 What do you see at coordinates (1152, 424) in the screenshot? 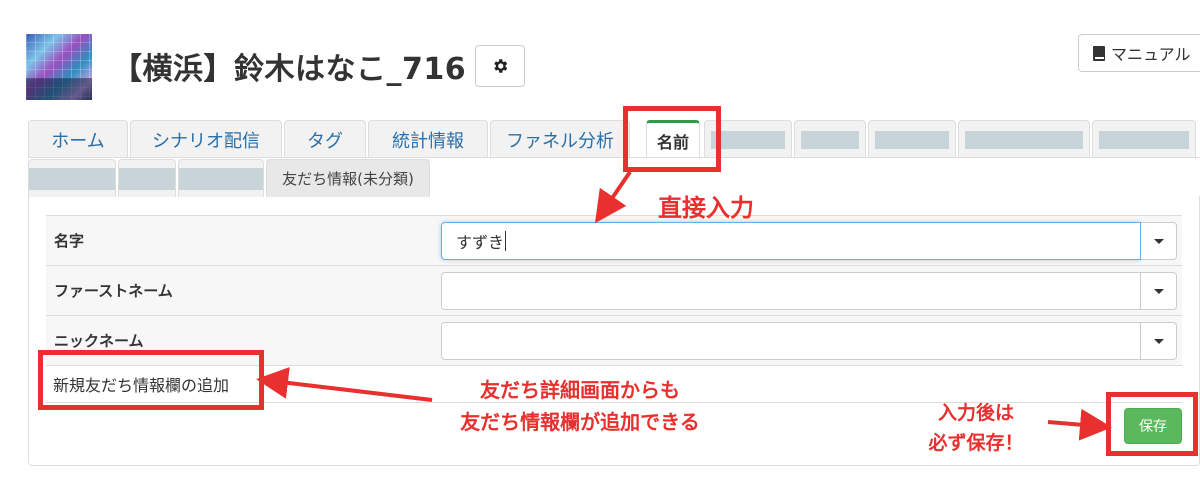
I see `highlight-save-button` at bounding box center [1152, 424].